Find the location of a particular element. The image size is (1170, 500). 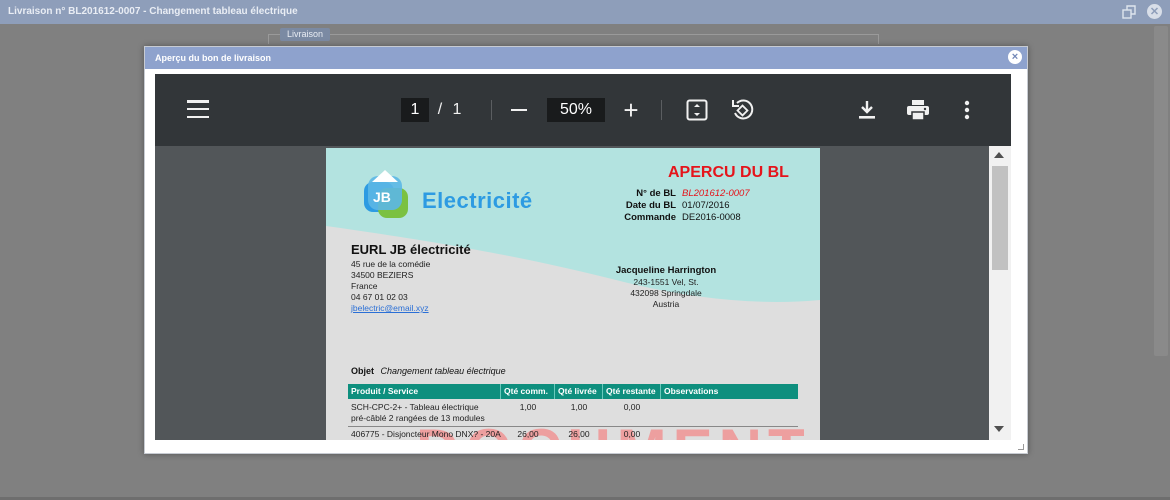

pdf-toolbar: 1 / 1 50% + is located at coordinates (583, 110).